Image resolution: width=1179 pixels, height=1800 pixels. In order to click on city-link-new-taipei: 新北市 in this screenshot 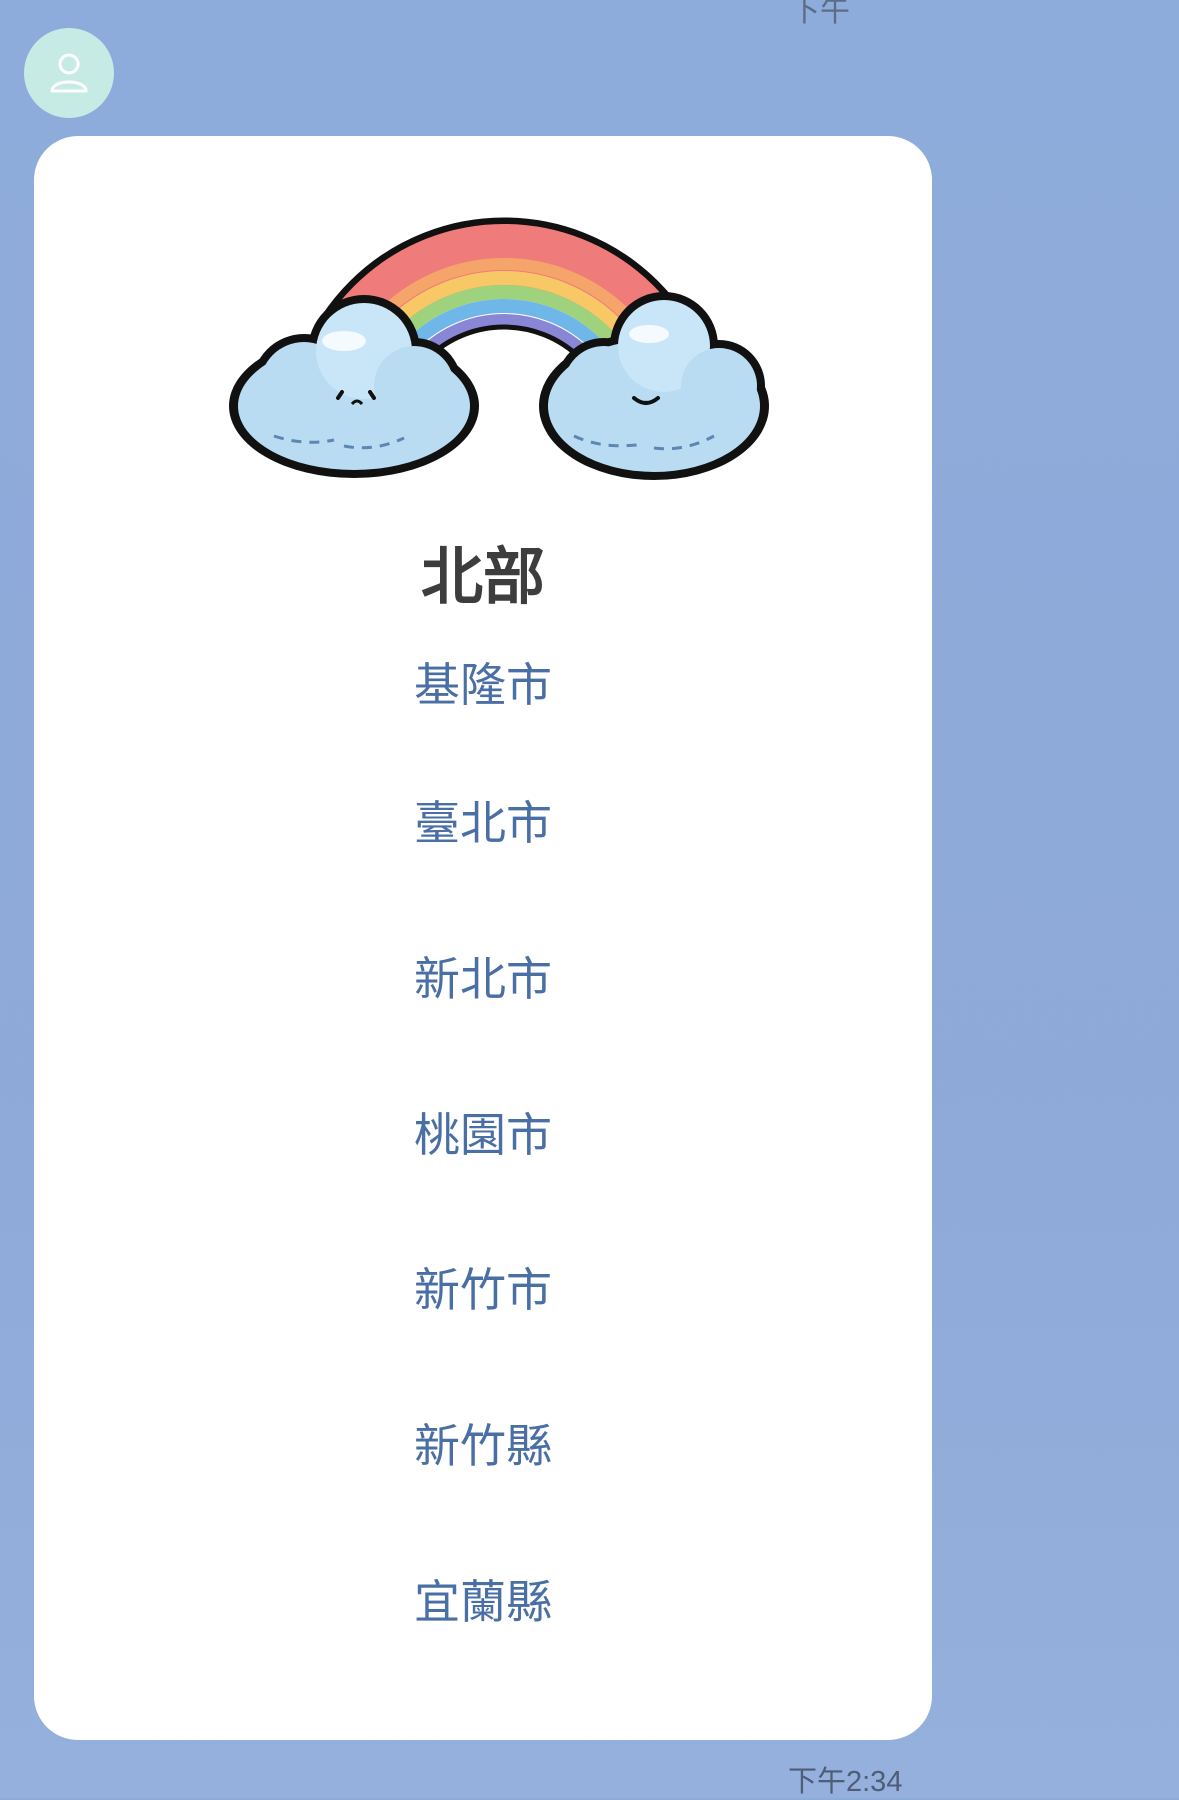, I will do `click(483, 979)`.